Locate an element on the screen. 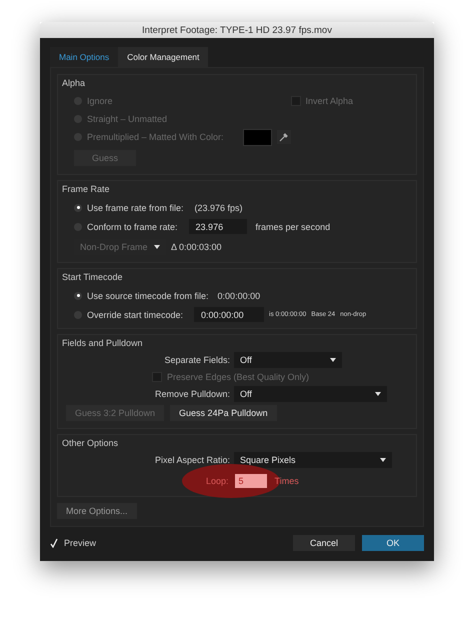  checkbox-label: Preserve Edges (Best Quality Only) is located at coordinates (238, 377).